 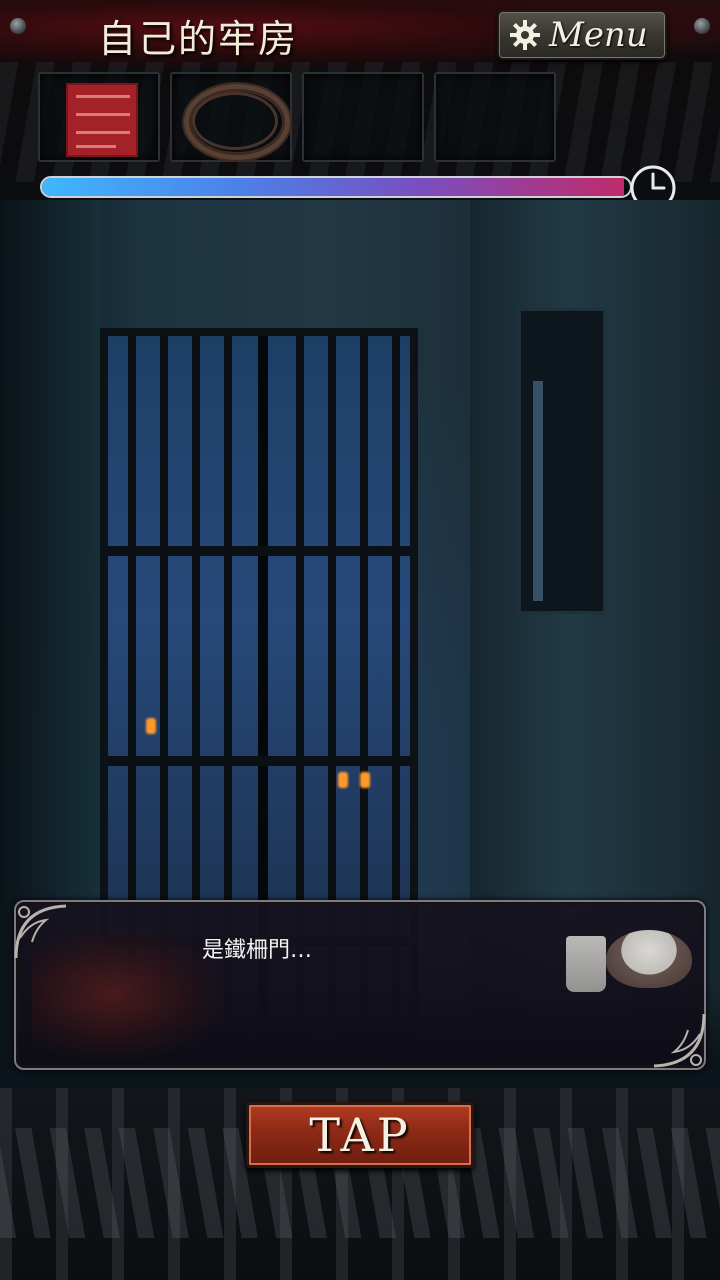 I want to click on gear-icon, so click(x=525, y=35).